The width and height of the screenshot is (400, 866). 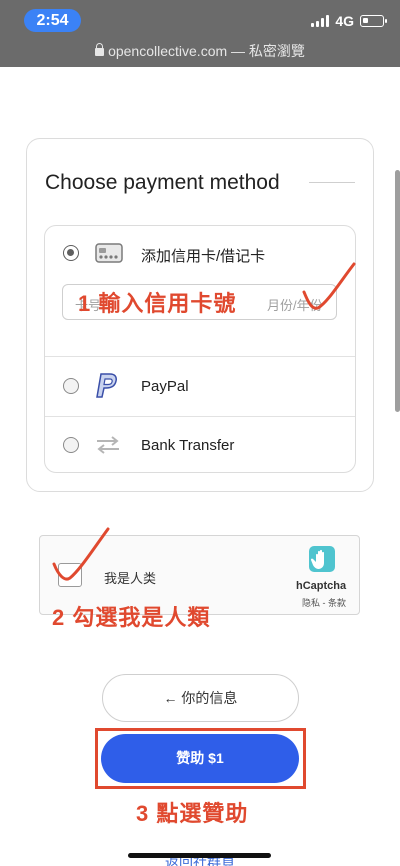 What do you see at coordinates (203, 256) in the screenshot?
I see `method-label-credit-card: 添加信用卡/借记卡` at bounding box center [203, 256].